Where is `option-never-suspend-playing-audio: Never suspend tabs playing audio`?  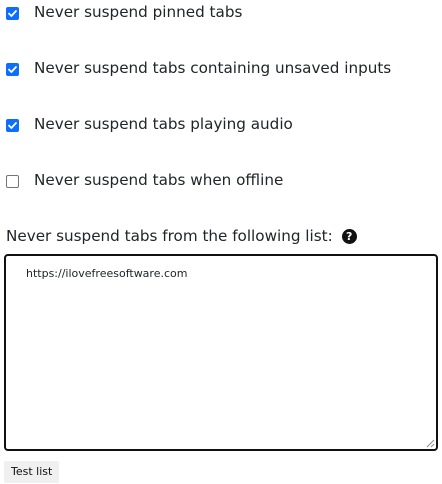
option-never-suspend-playing-audio: Never suspend tabs playing audio is located at coordinates (149, 124).